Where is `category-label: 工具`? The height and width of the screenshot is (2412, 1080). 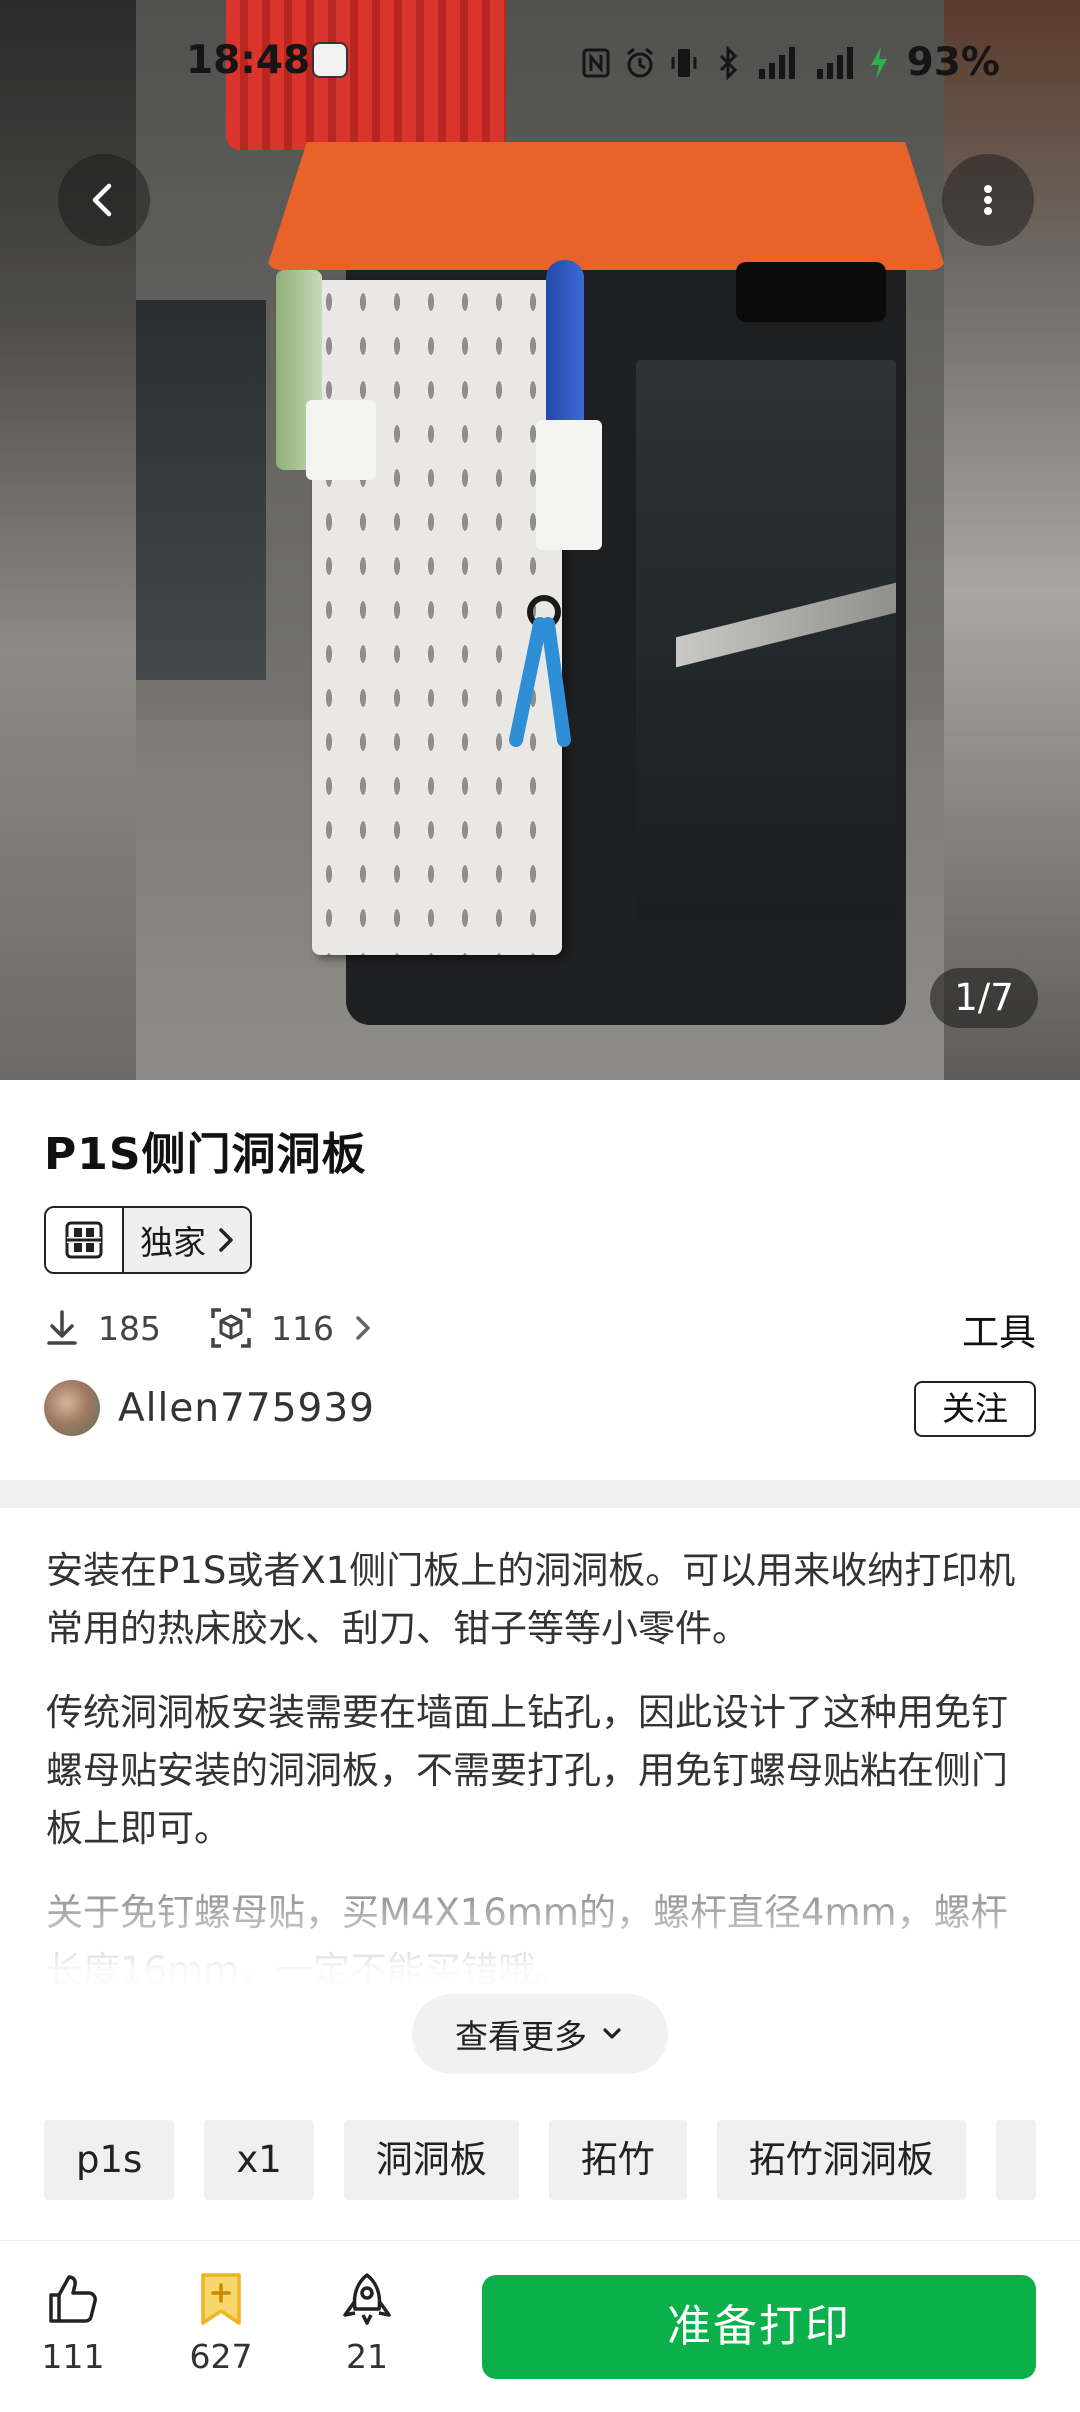
category-label: 工具 is located at coordinates (999, 1329).